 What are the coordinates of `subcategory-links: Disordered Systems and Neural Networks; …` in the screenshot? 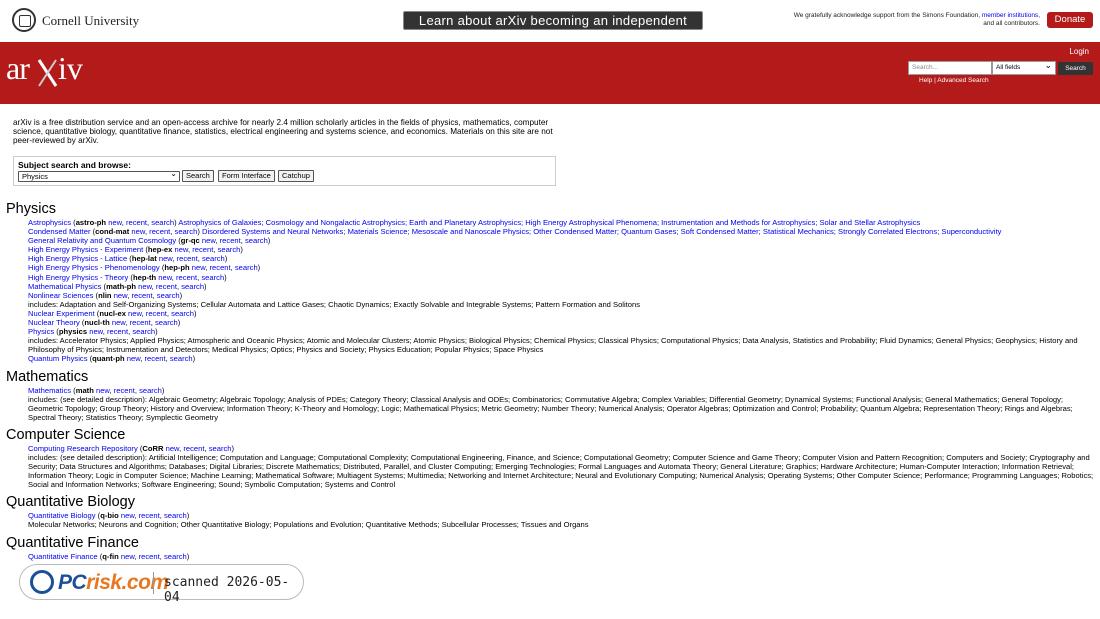 It's located at (601, 231).